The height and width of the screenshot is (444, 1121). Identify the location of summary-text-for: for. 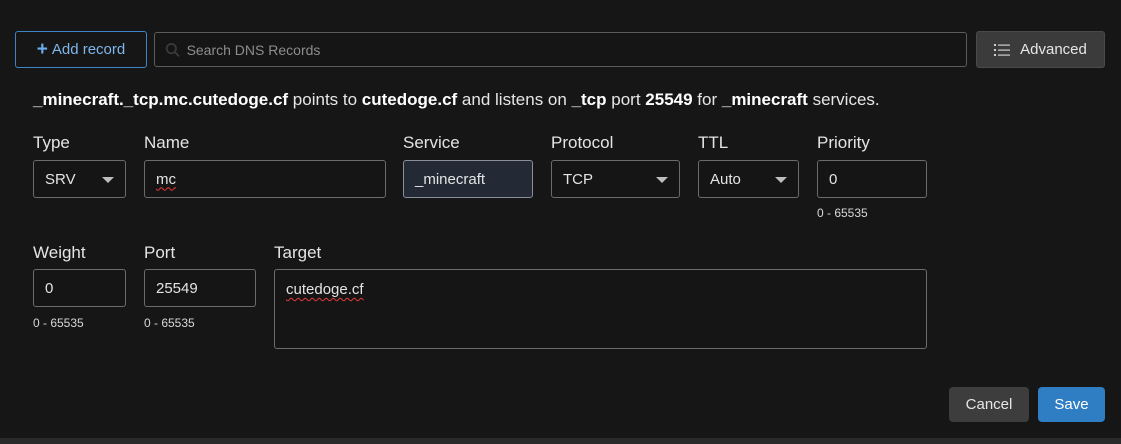
(707, 99).